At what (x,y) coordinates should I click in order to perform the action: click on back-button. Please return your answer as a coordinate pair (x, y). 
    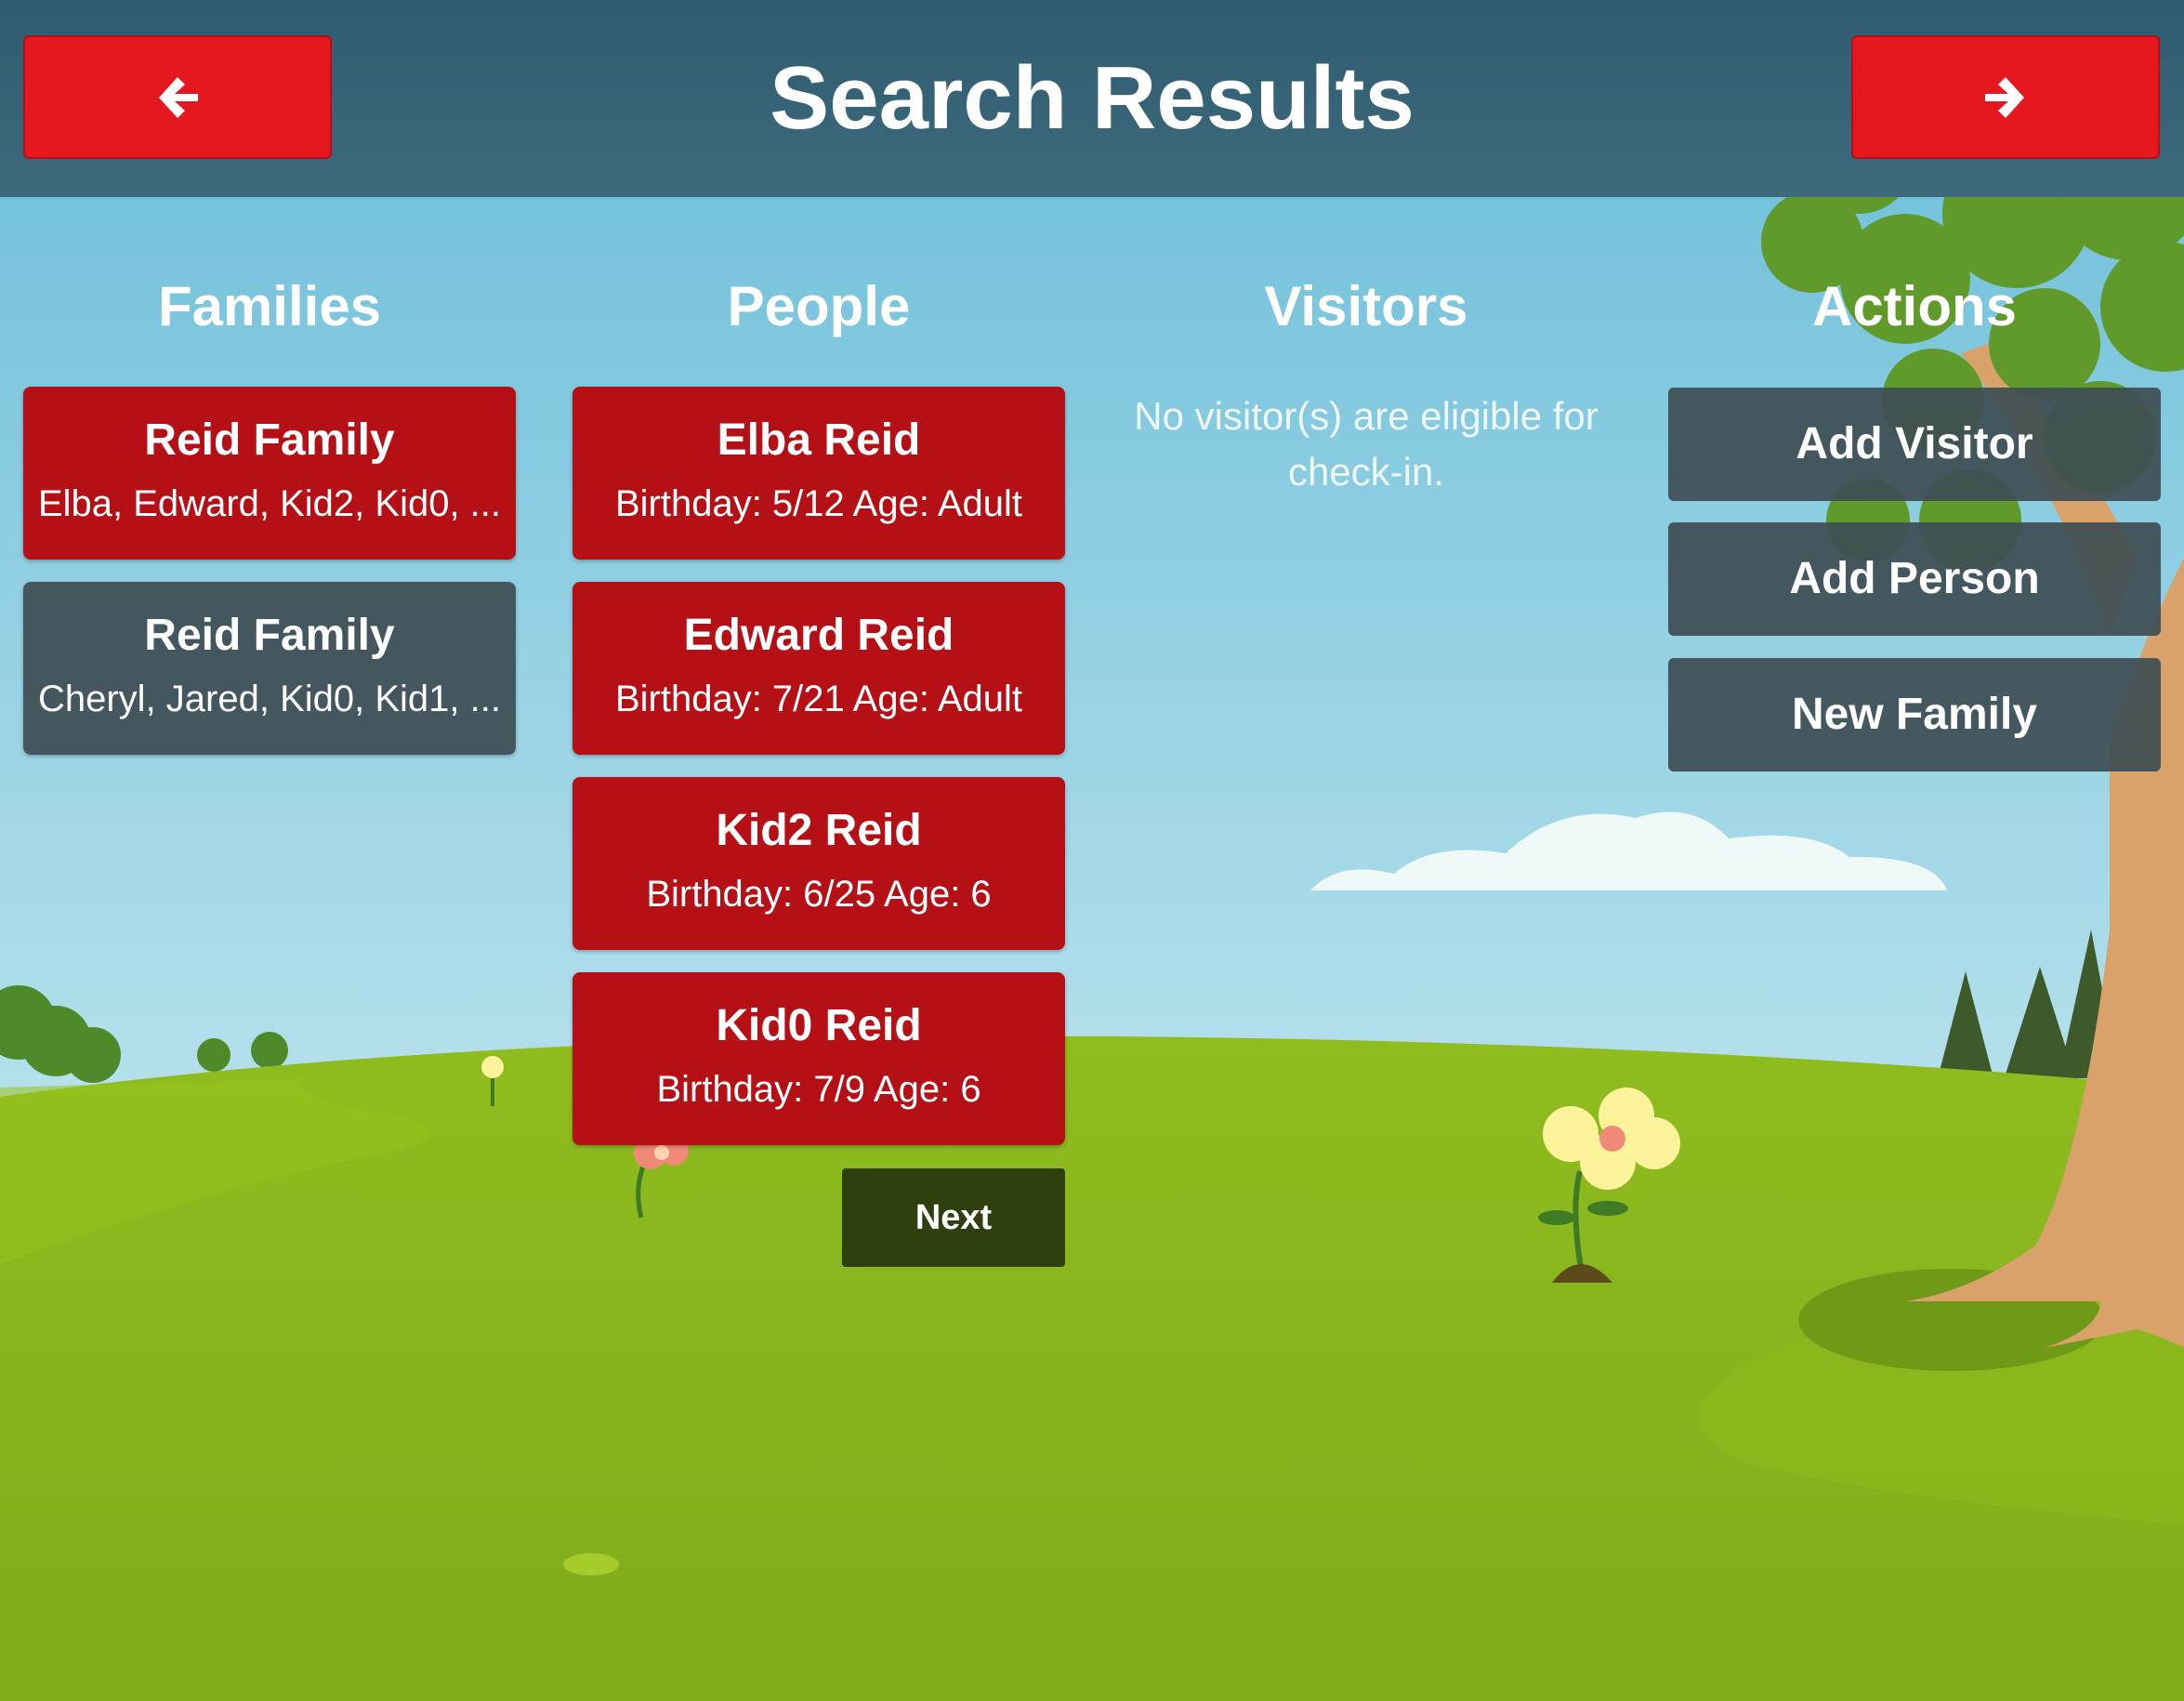
    Looking at the image, I should click on (177, 97).